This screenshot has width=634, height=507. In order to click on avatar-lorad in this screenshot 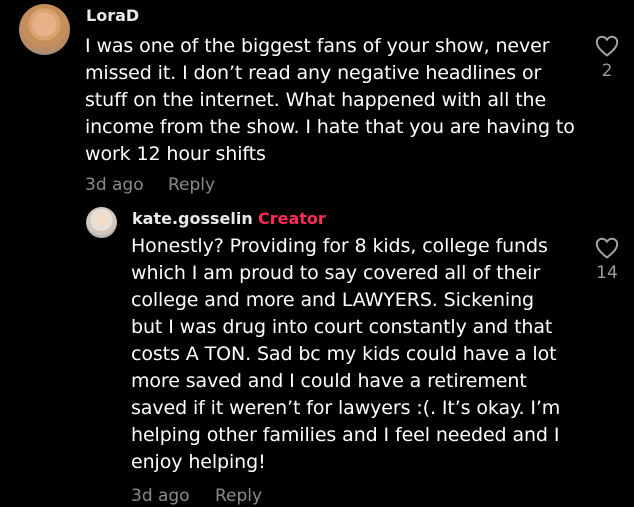, I will do `click(44, 29)`.